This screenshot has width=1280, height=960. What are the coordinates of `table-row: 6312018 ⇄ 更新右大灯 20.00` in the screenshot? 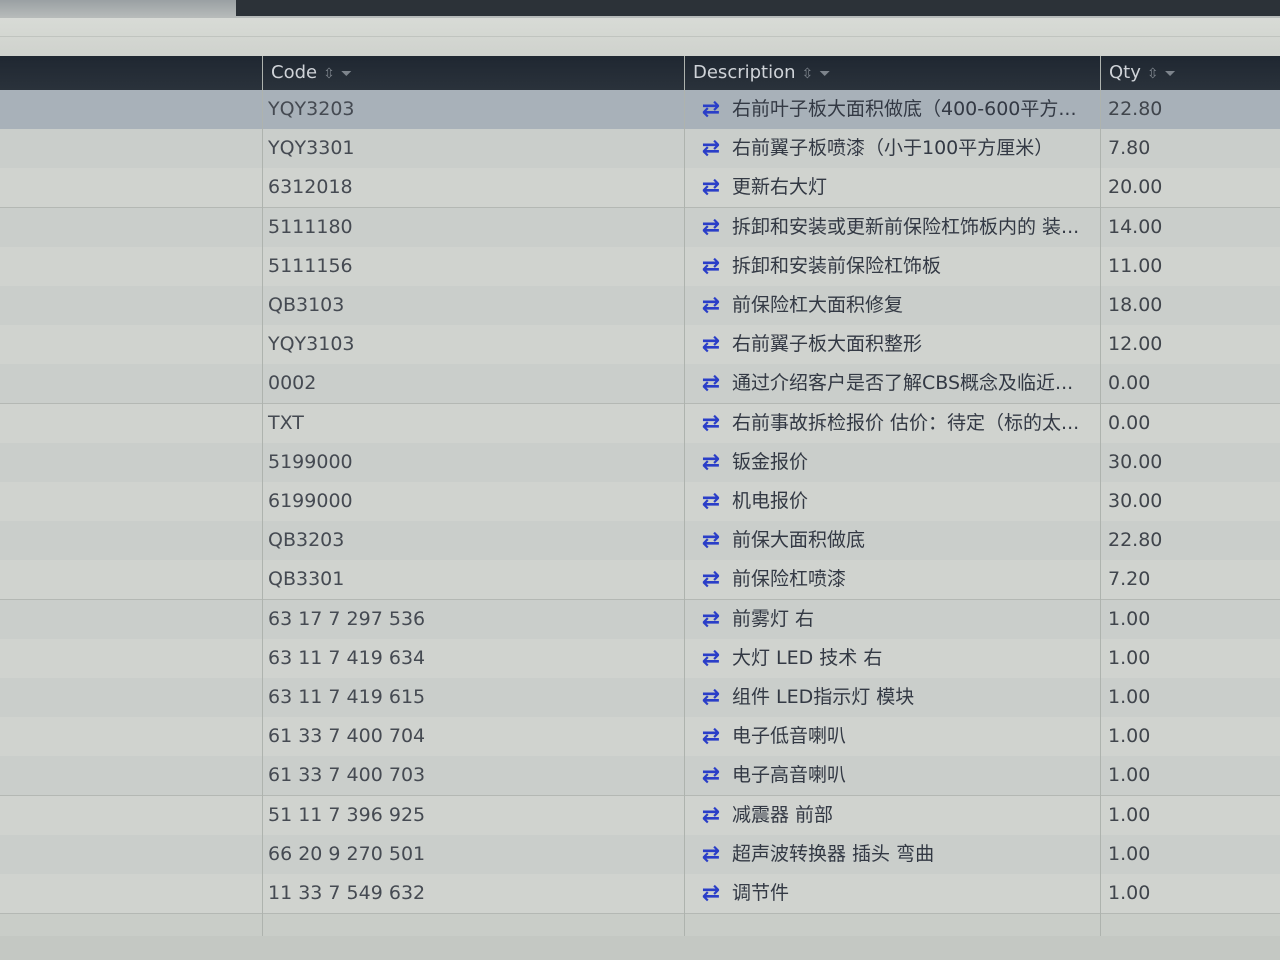 It's located at (640, 188).